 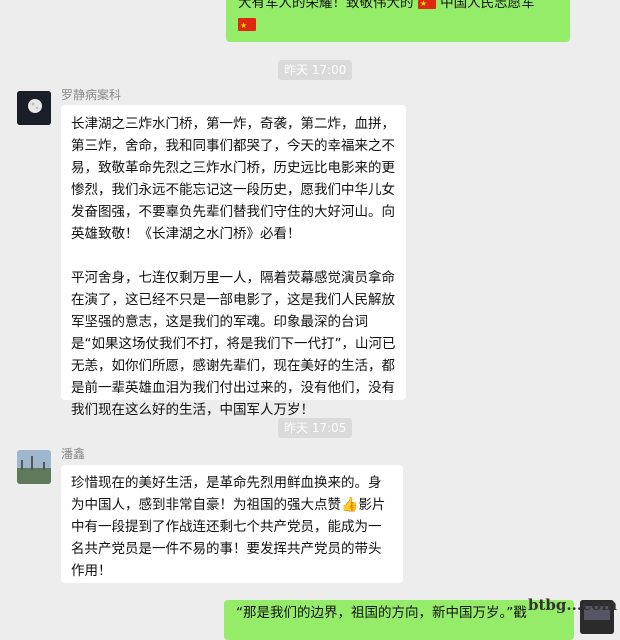 What do you see at coordinates (315, 70) in the screenshot?
I see `timestamp: 昨天 17:00` at bounding box center [315, 70].